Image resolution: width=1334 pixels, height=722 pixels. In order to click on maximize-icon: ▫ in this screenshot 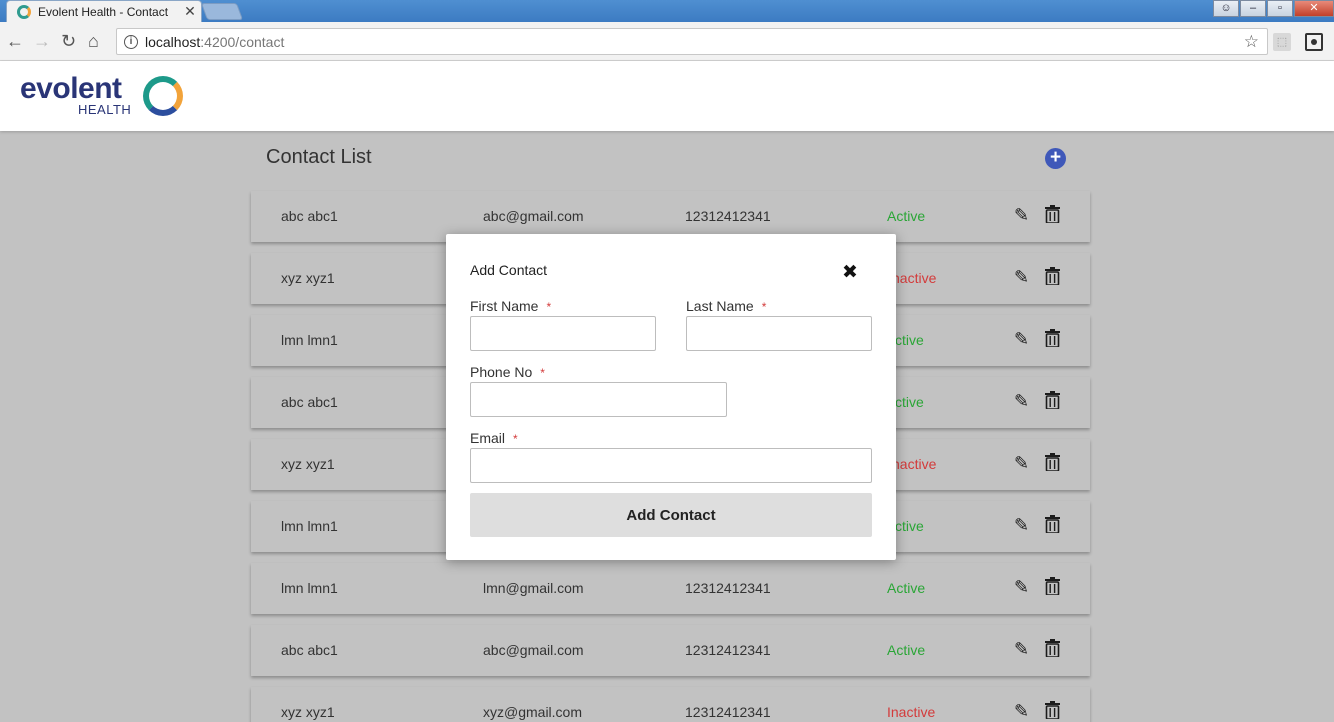, I will do `click(1280, 8)`.